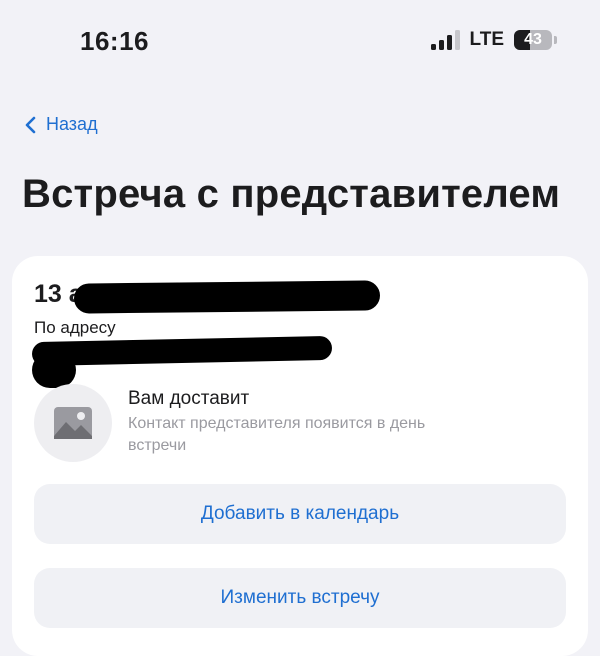 The height and width of the screenshot is (656, 600). I want to click on add-to-calendar-button: Добавить в календарь, so click(300, 514).